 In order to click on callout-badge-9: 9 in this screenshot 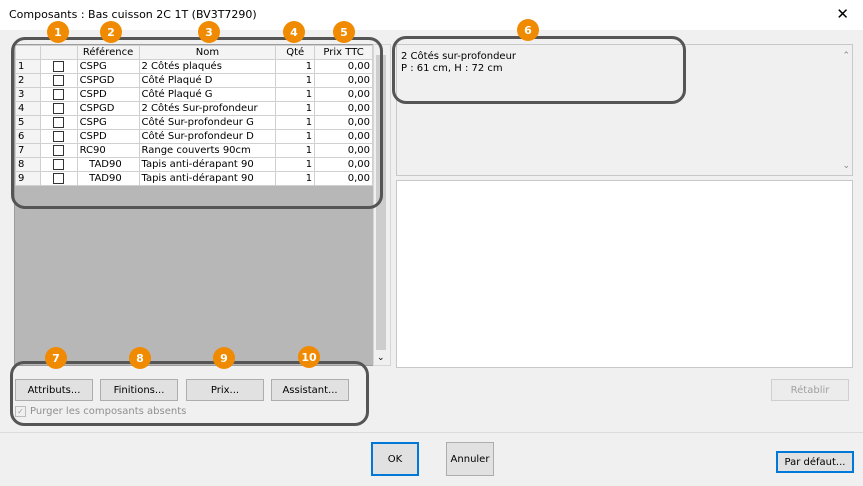, I will do `click(224, 358)`.